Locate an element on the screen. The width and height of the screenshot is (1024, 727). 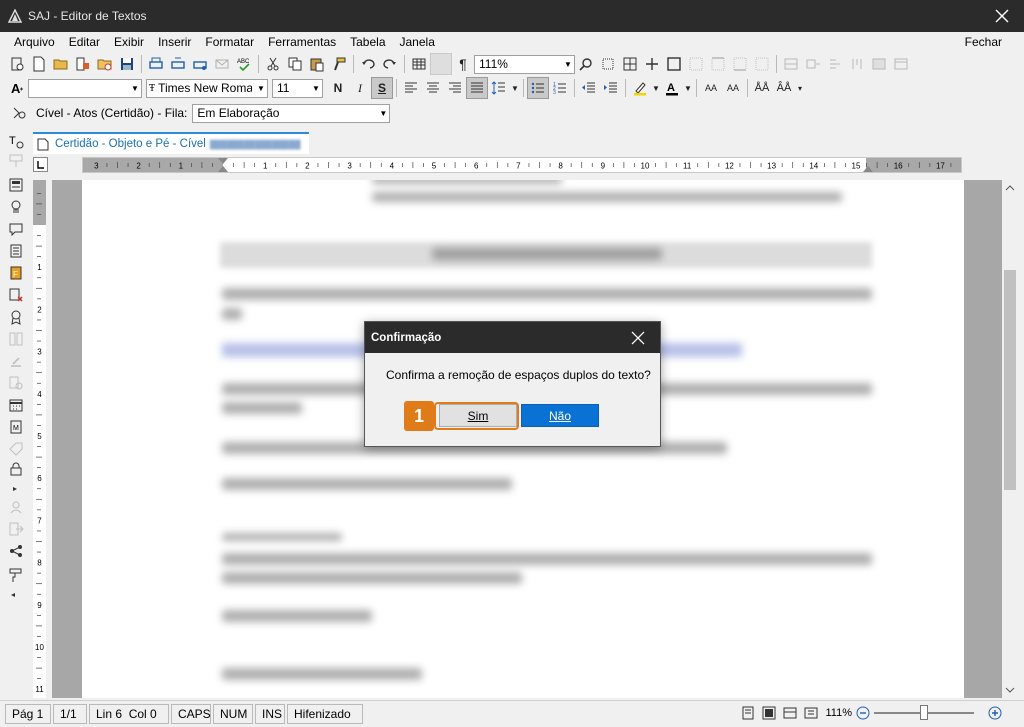
numbered-list-icon: 123 is located at coordinates (560, 88).